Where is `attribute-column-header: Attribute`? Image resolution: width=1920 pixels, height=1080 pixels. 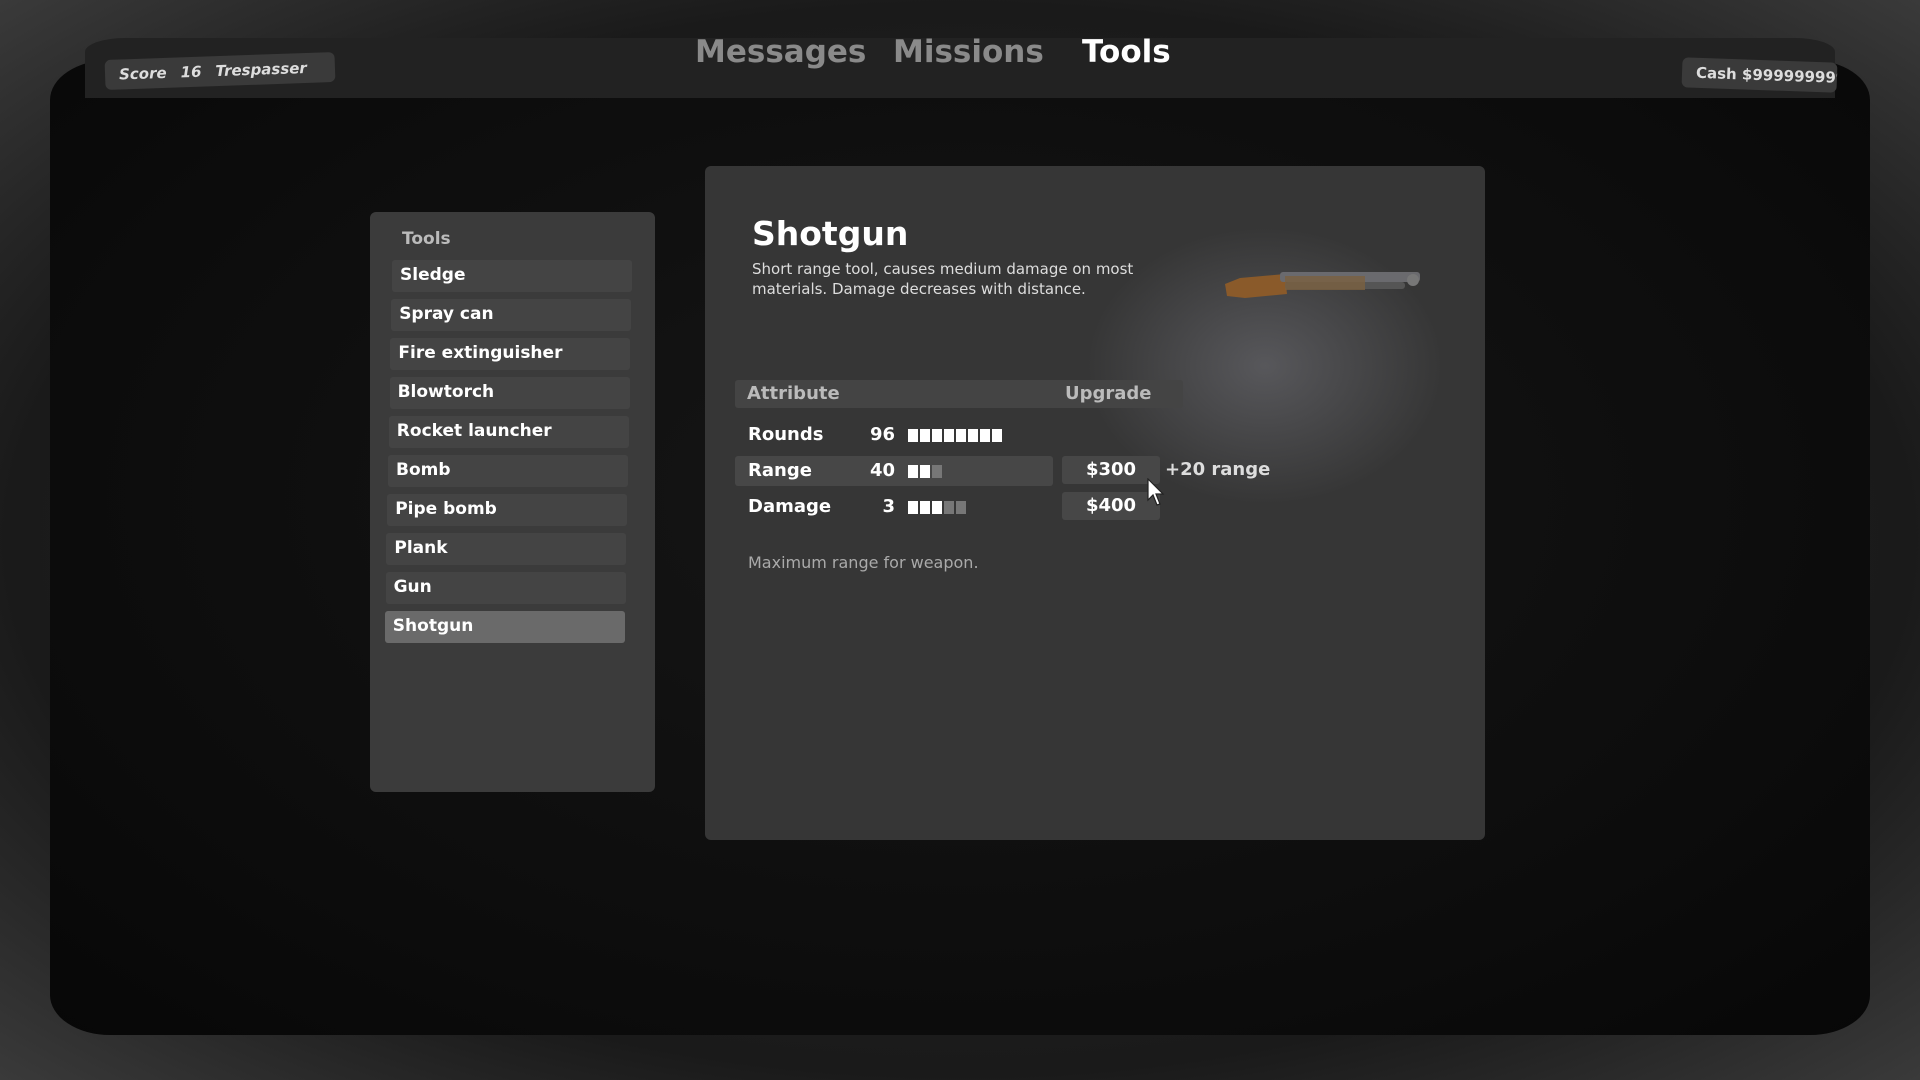 attribute-column-header: Attribute is located at coordinates (793, 393).